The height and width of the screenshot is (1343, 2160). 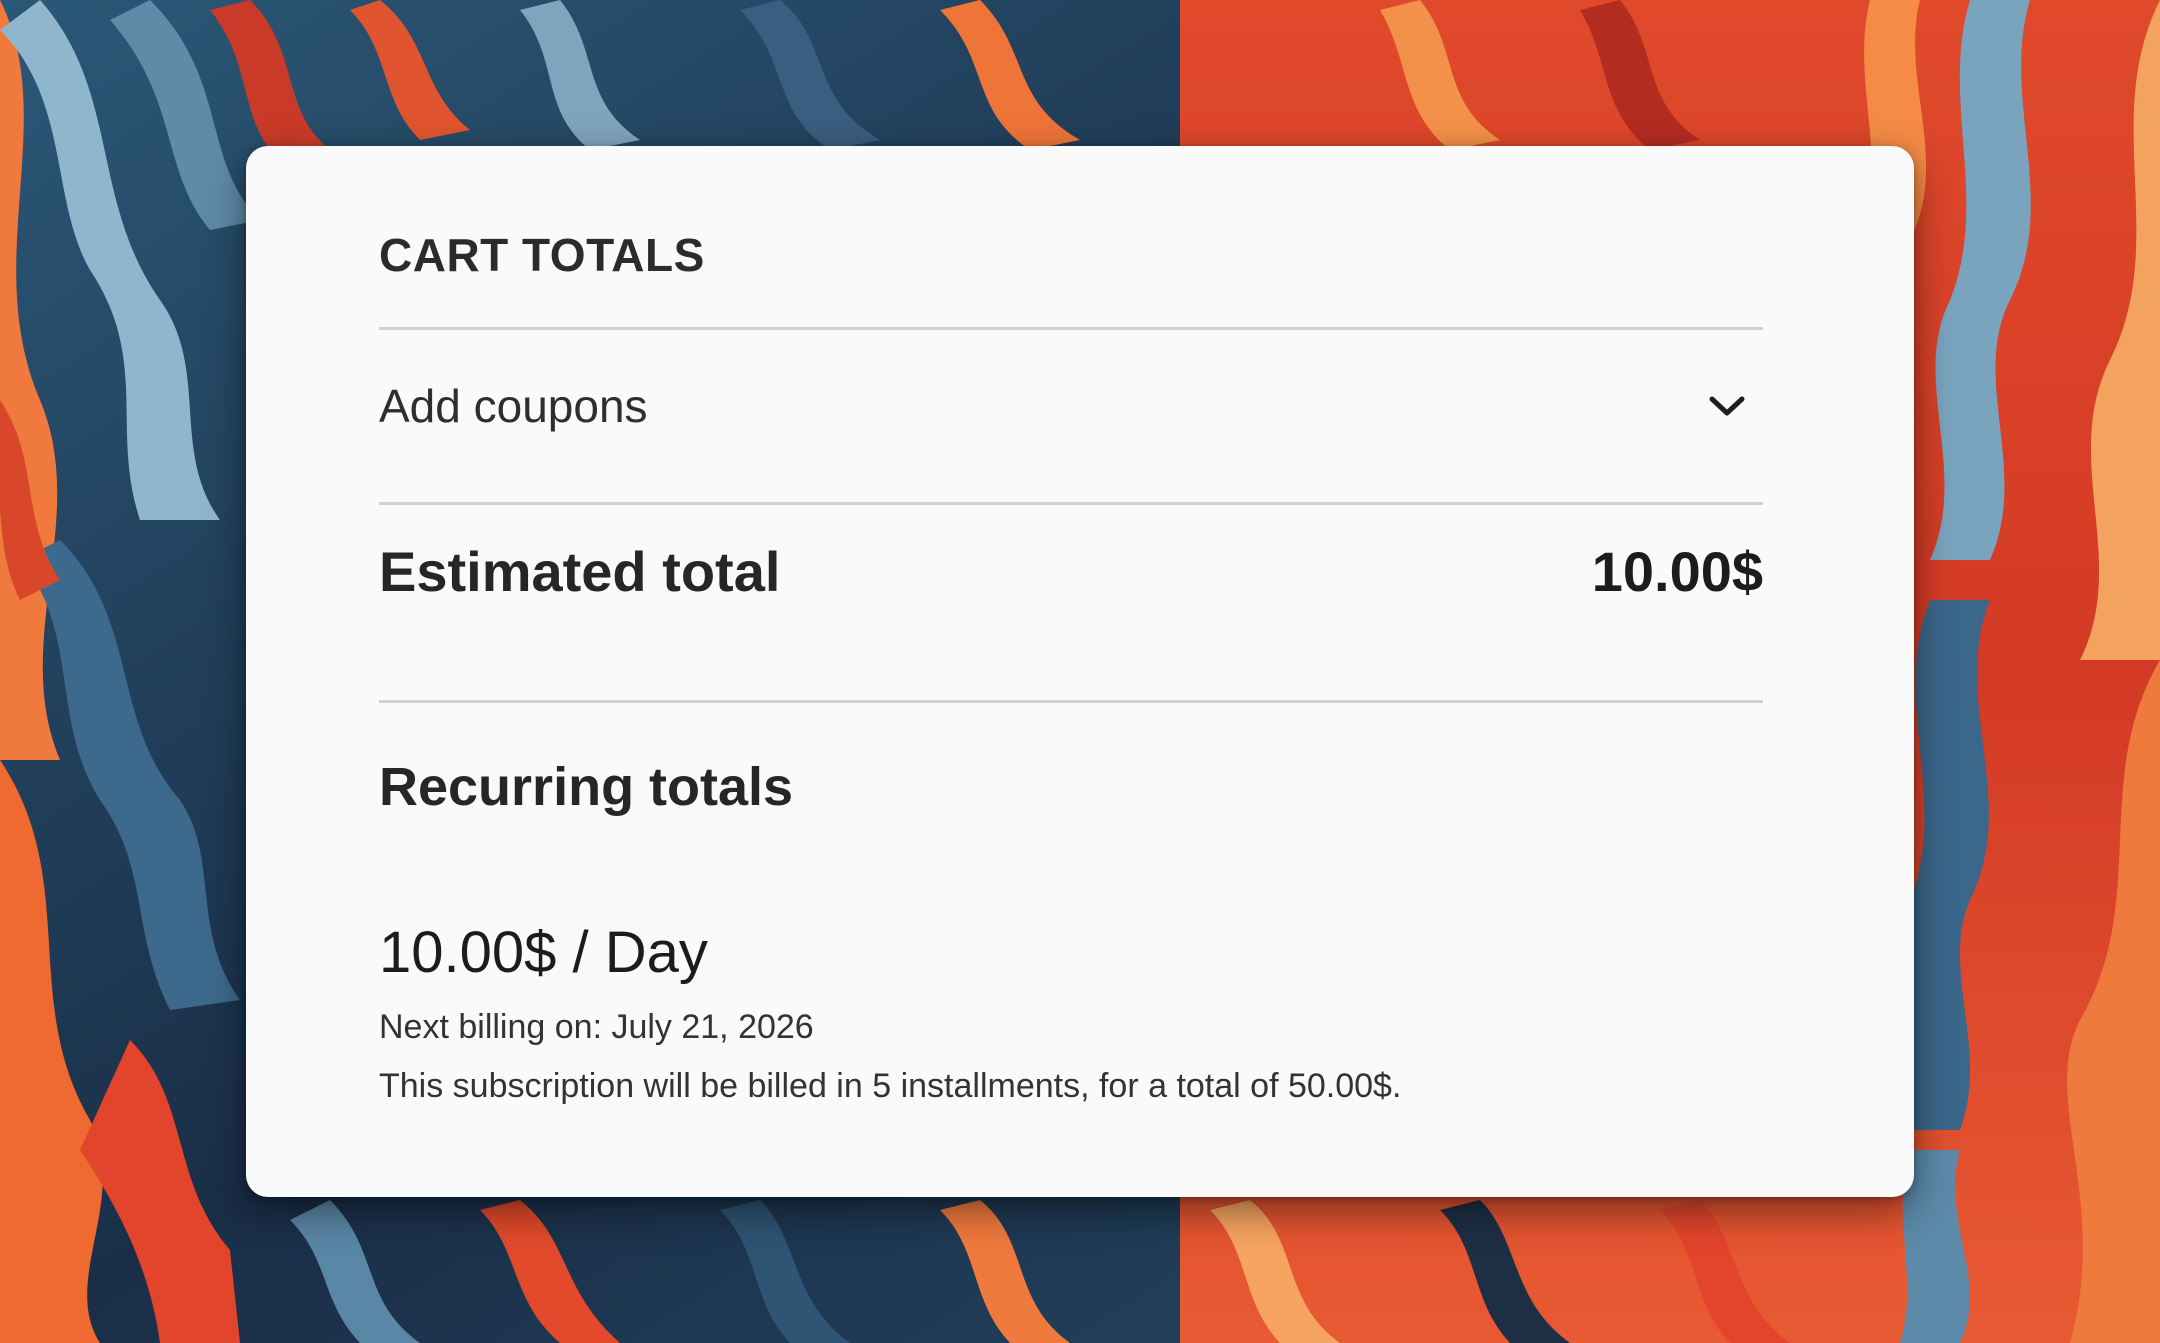 What do you see at coordinates (1071, 406) in the screenshot?
I see `add-coupons-toggle: Add coupons` at bounding box center [1071, 406].